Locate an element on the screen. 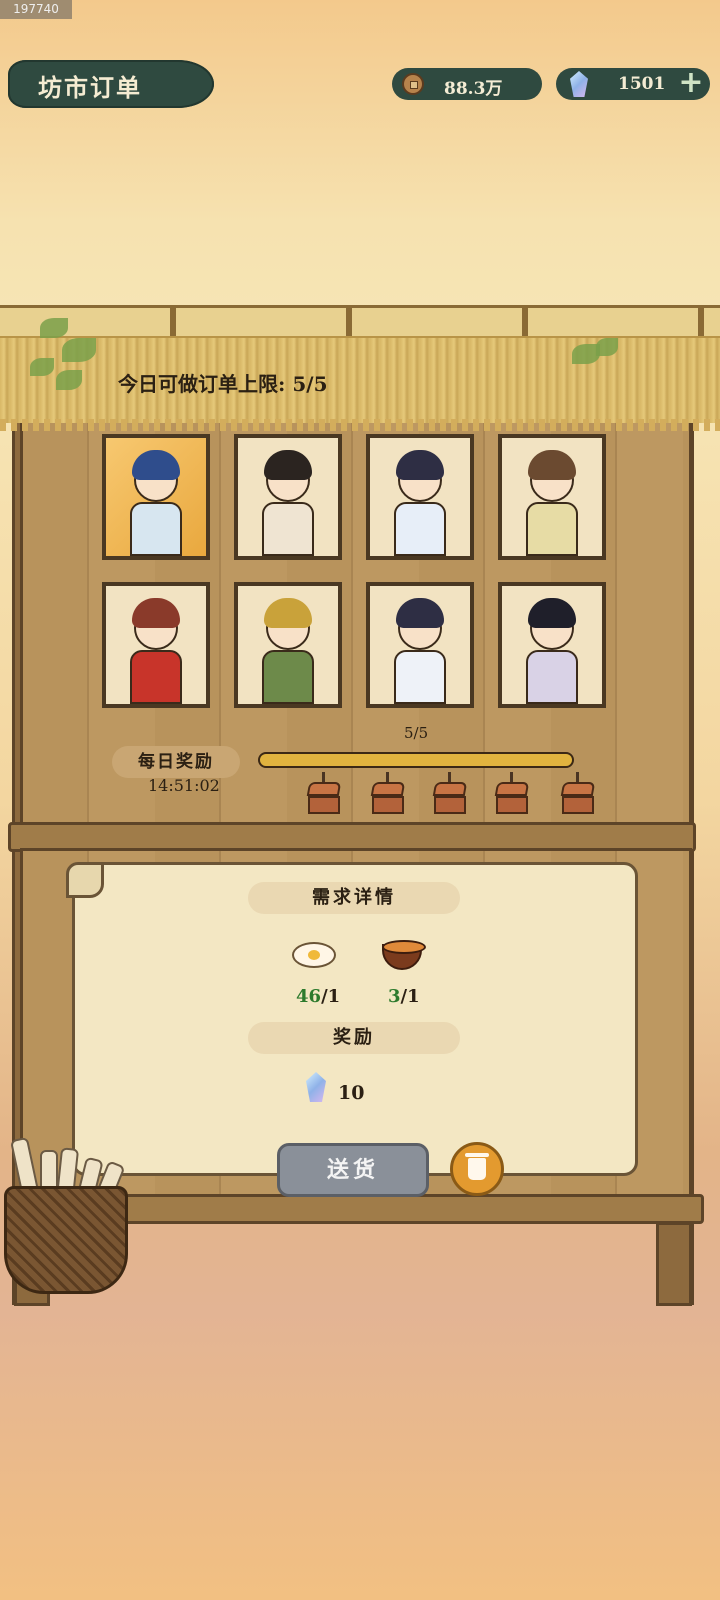  blue-ribbon-disciple is located at coordinates (420, 650).